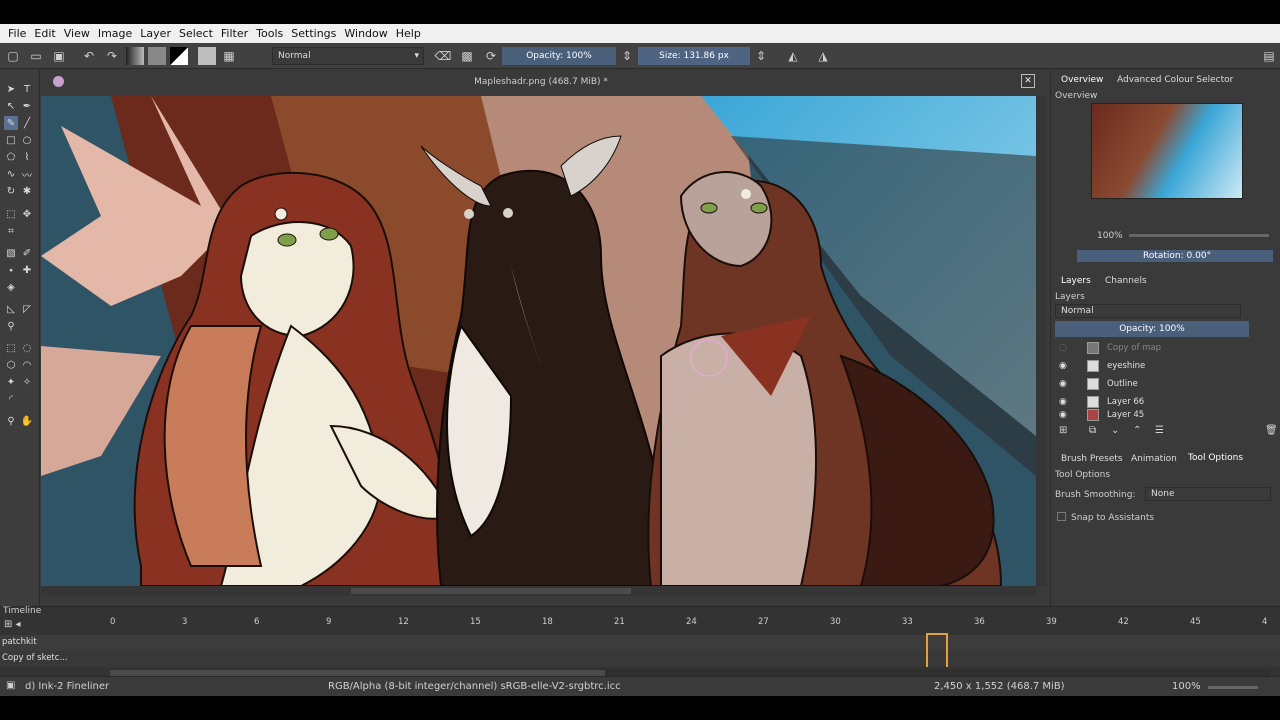  Describe the element at coordinates (27, 421) in the screenshot. I see `pan-tool-icon: ✋` at that location.